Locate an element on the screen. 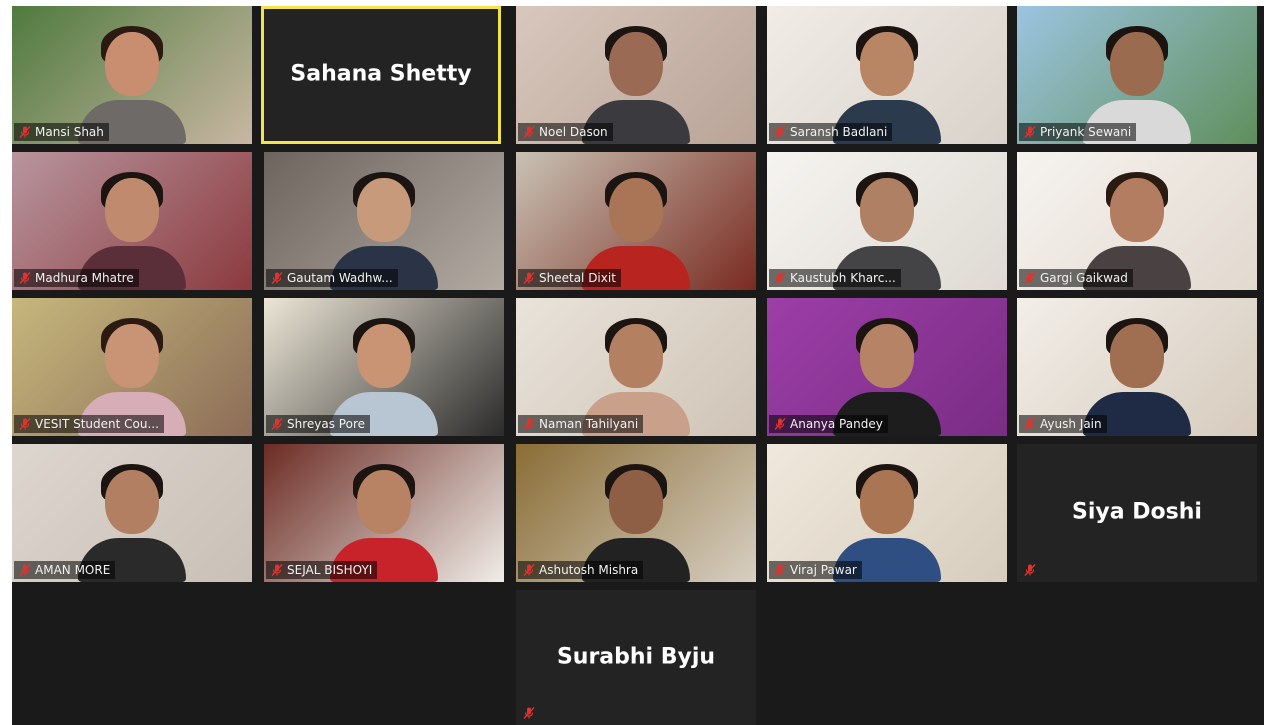 This screenshot has width=1266, height=725. participant-name: Siya Doshi is located at coordinates (1137, 512).